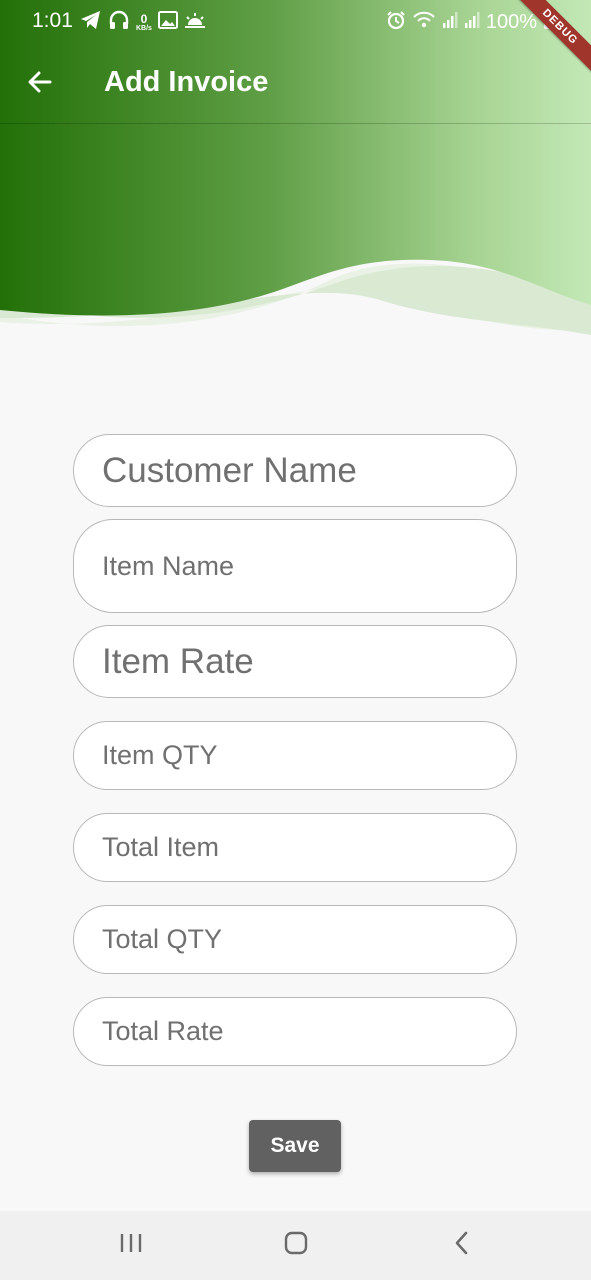 The height and width of the screenshot is (1280, 591). Describe the element at coordinates (168, 565) in the screenshot. I see `item-name-placeholder: Item Name` at that location.